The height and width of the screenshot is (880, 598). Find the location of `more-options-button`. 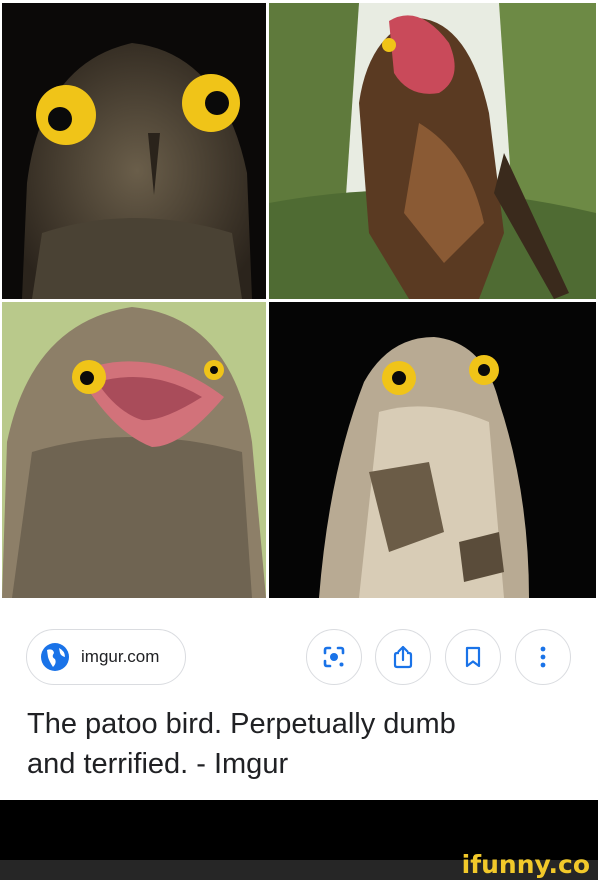

more-options-button is located at coordinates (543, 657).